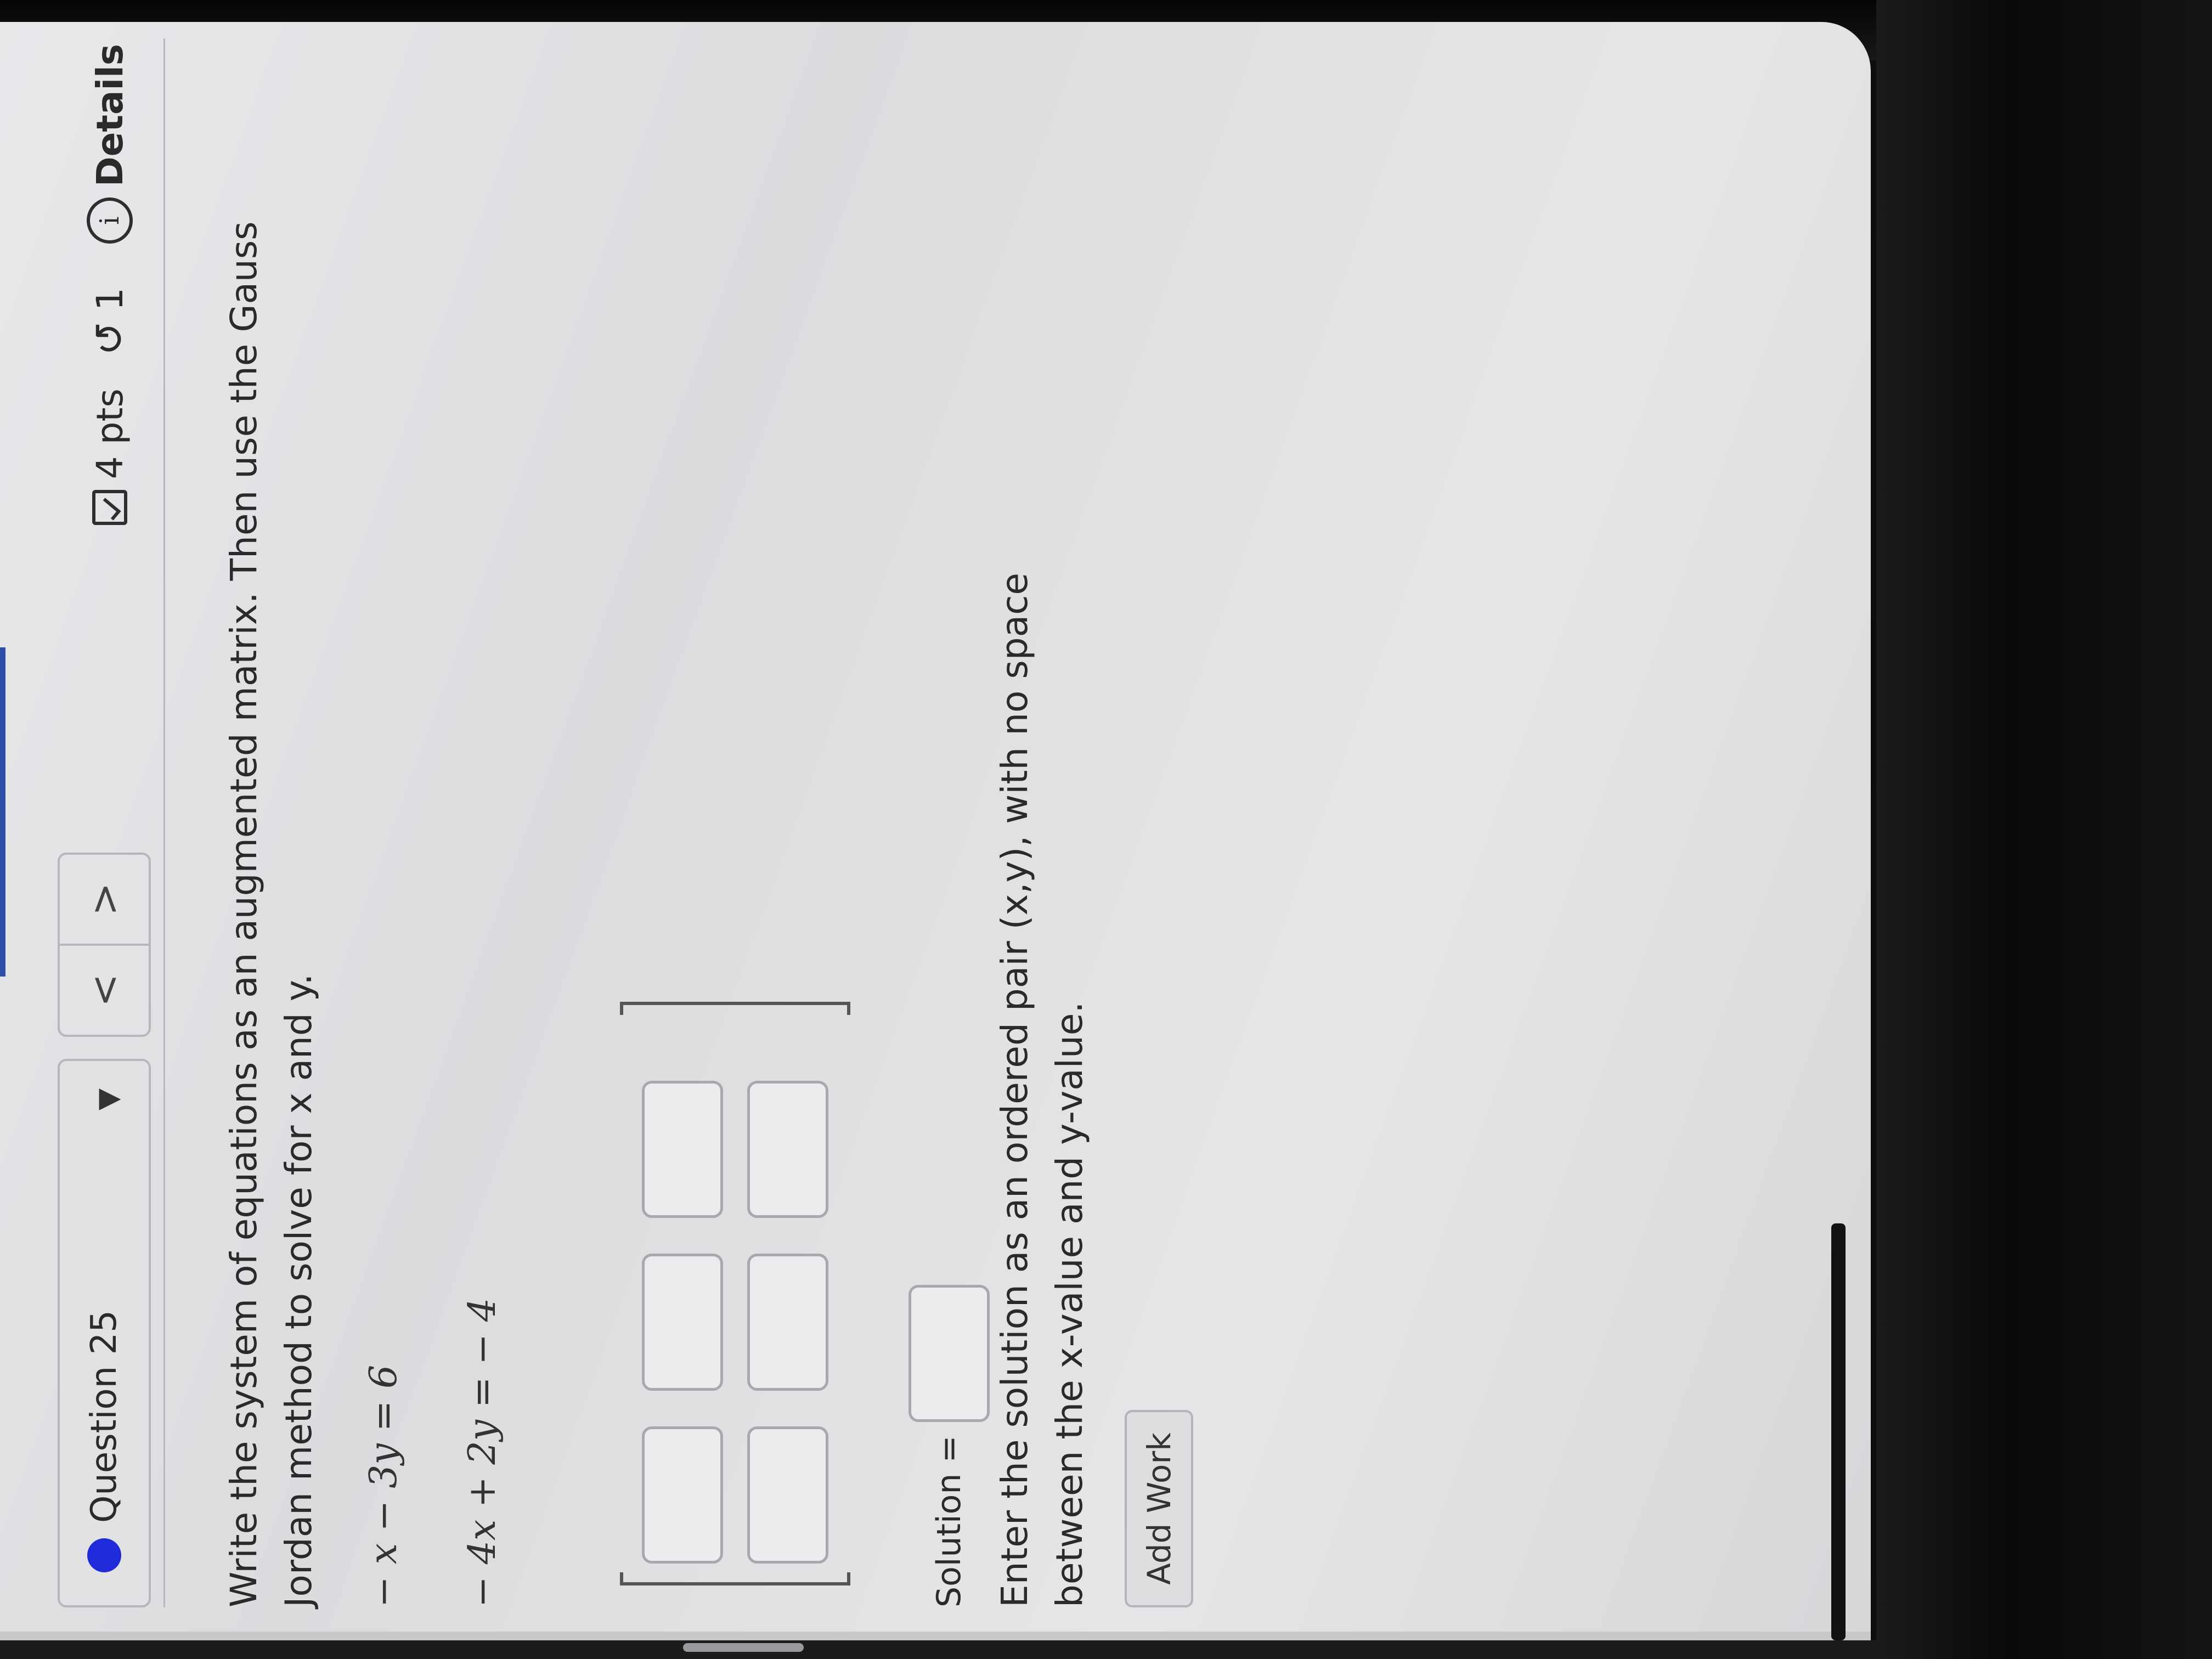 The width and height of the screenshot is (2212, 1659). What do you see at coordinates (787, 1149) in the screenshot?
I see `matrix-cell-r2c3` at bounding box center [787, 1149].